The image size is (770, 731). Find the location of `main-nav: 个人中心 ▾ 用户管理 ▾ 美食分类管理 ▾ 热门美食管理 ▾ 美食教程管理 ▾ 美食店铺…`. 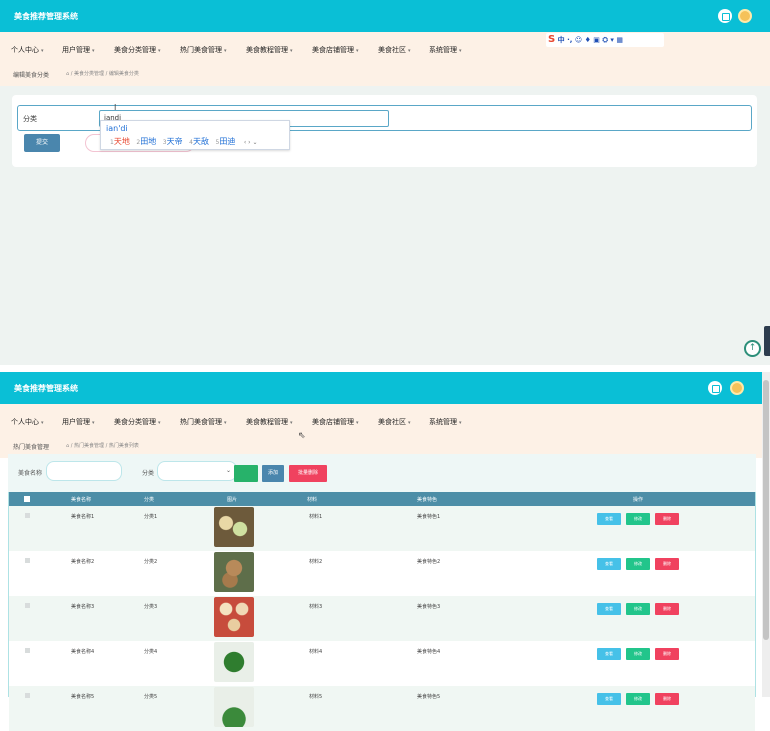

main-nav: 个人中心 ▾ 用户管理 ▾ 美食分类管理 ▾ 热门美食管理 ▾ 美食教程管理 ▾ 美食店铺… is located at coordinates (381, 421).